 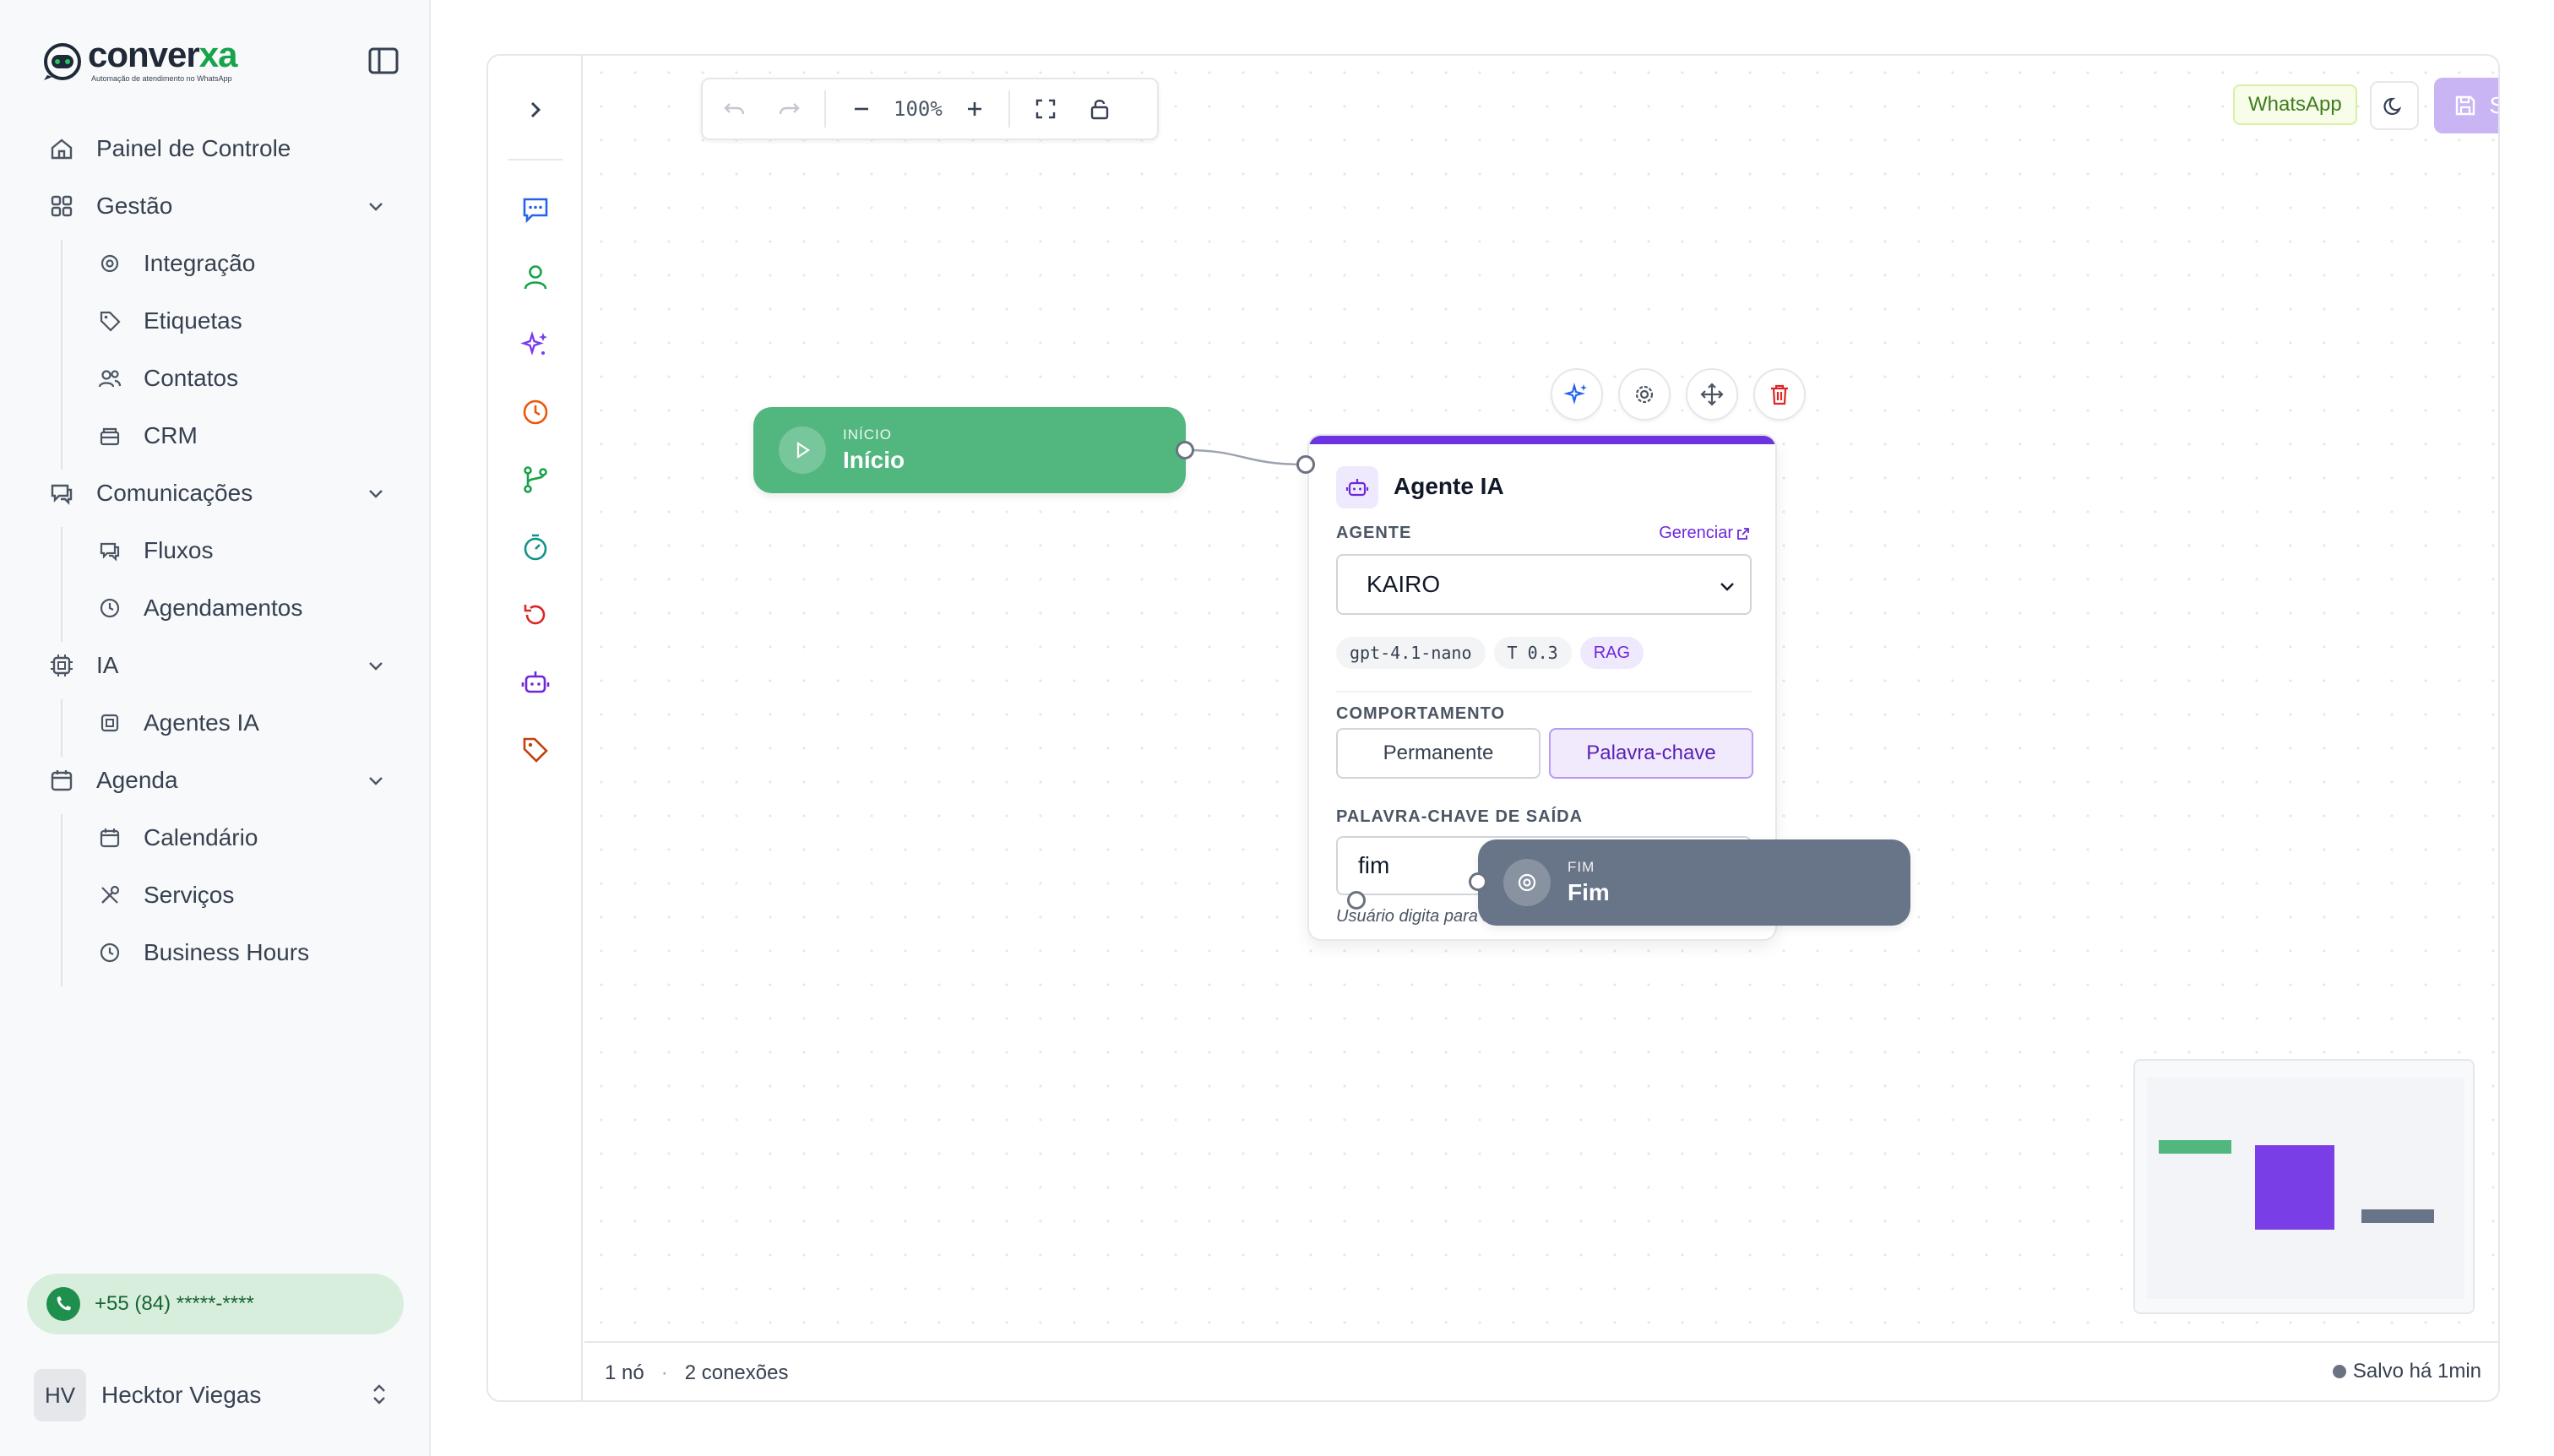 What do you see at coordinates (240, 550) in the screenshot?
I see `sidebar-item-fluxos: Fluxos` at bounding box center [240, 550].